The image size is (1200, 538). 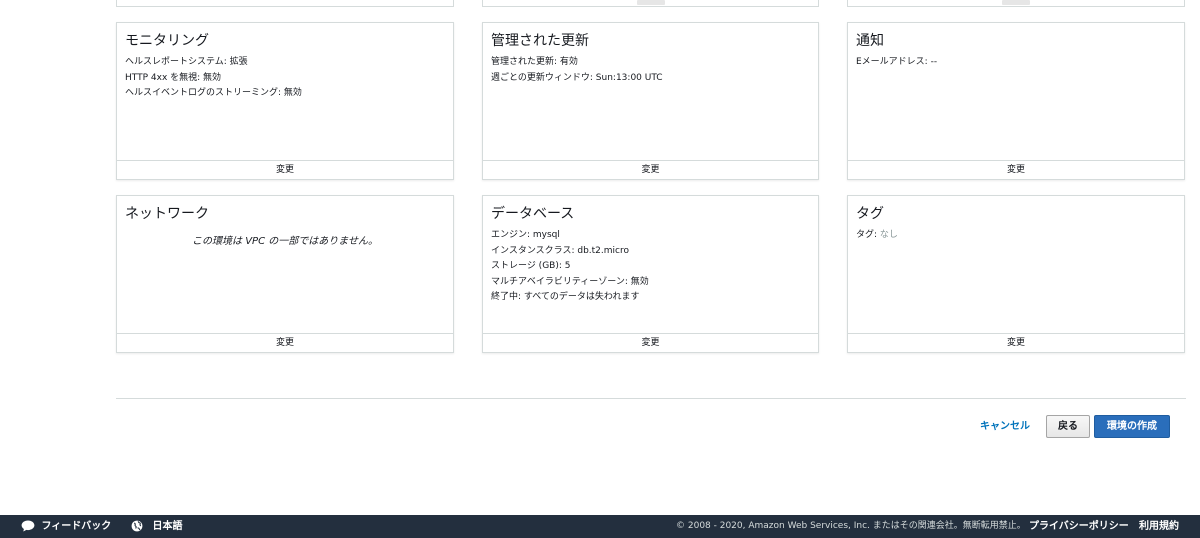 What do you see at coordinates (540, 41) in the screenshot?
I see `managed-updates-card-title: 管理された更新` at bounding box center [540, 41].